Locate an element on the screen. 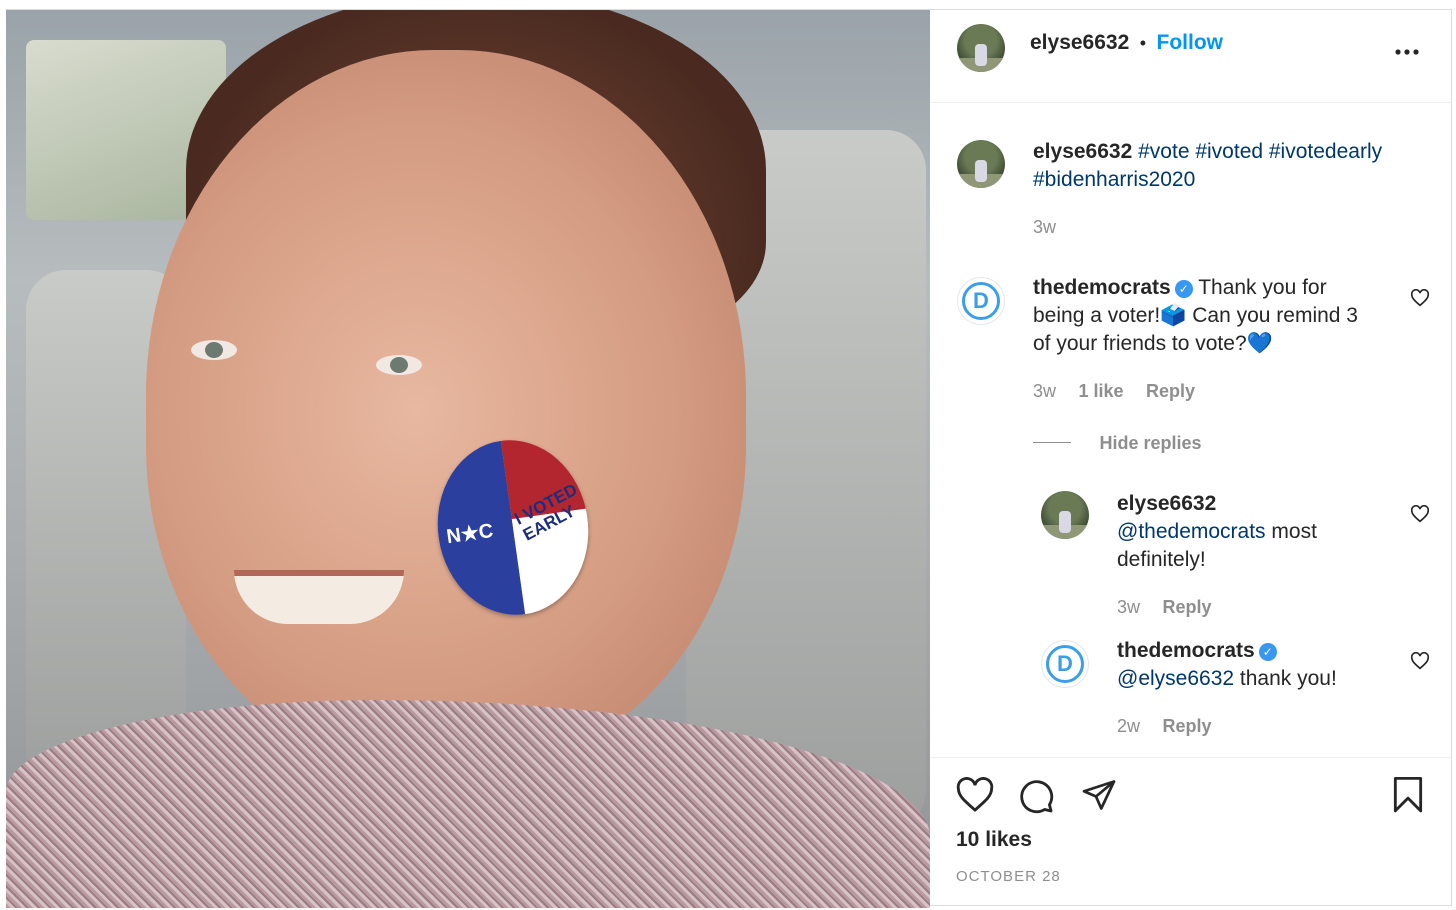 Image resolution: width=1456 pixels, height=910 pixels. author-username: elyse6632 is located at coordinates (1079, 42).